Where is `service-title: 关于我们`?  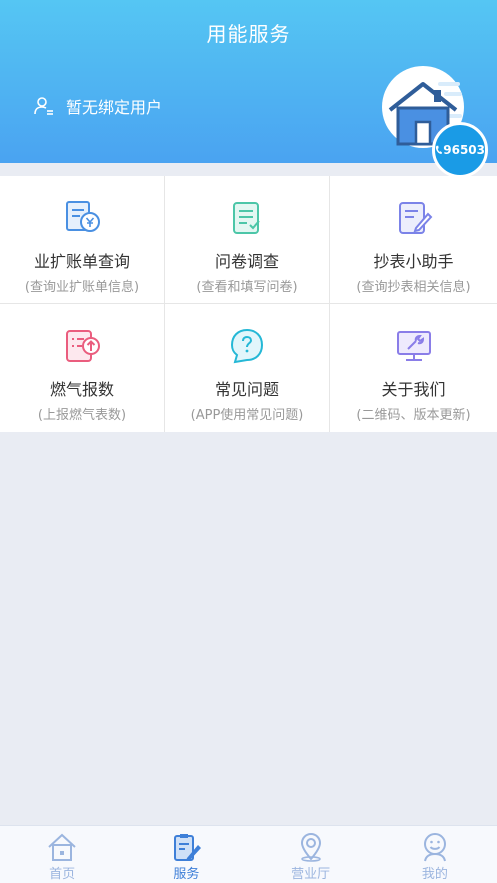 service-title: 关于我们 is located at coordinates (413, 389).